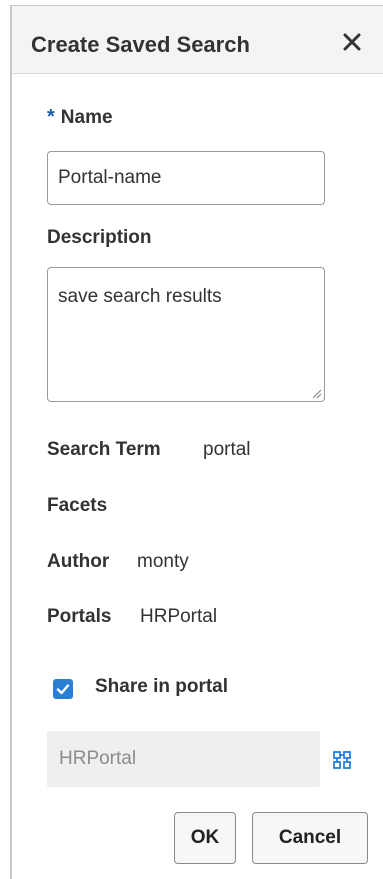  I want to click on cancel-button: Cancel, so click(310, 838).